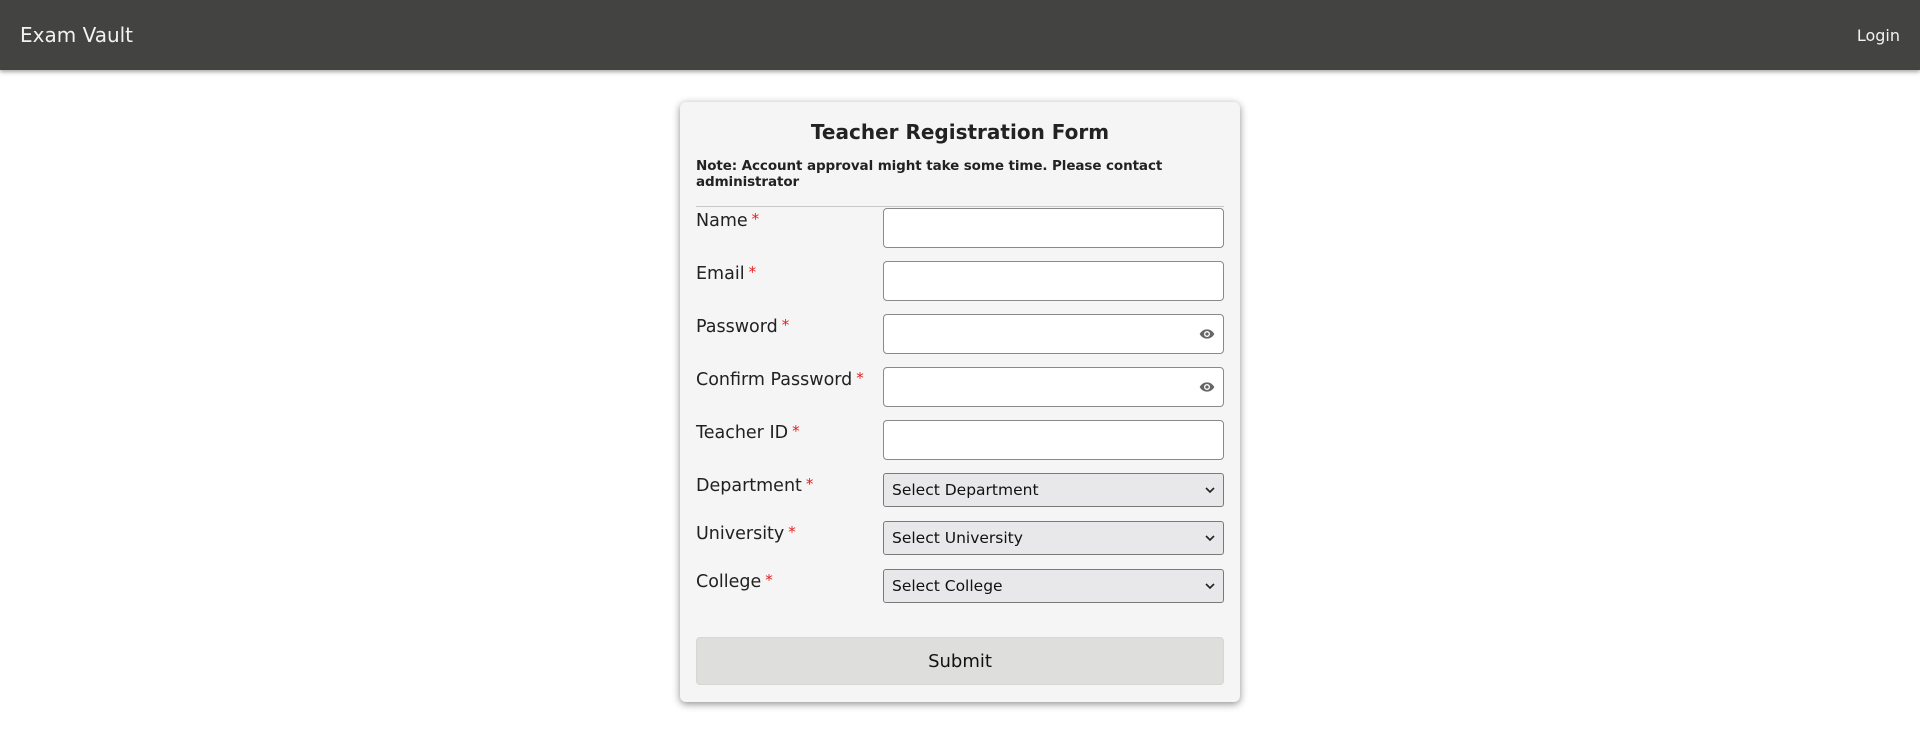 The image size is (1920, 753). What do you see at coordinates (728, 220) in the screenshot?
I see `name-label: Name *` at bounding box center [728, 220].